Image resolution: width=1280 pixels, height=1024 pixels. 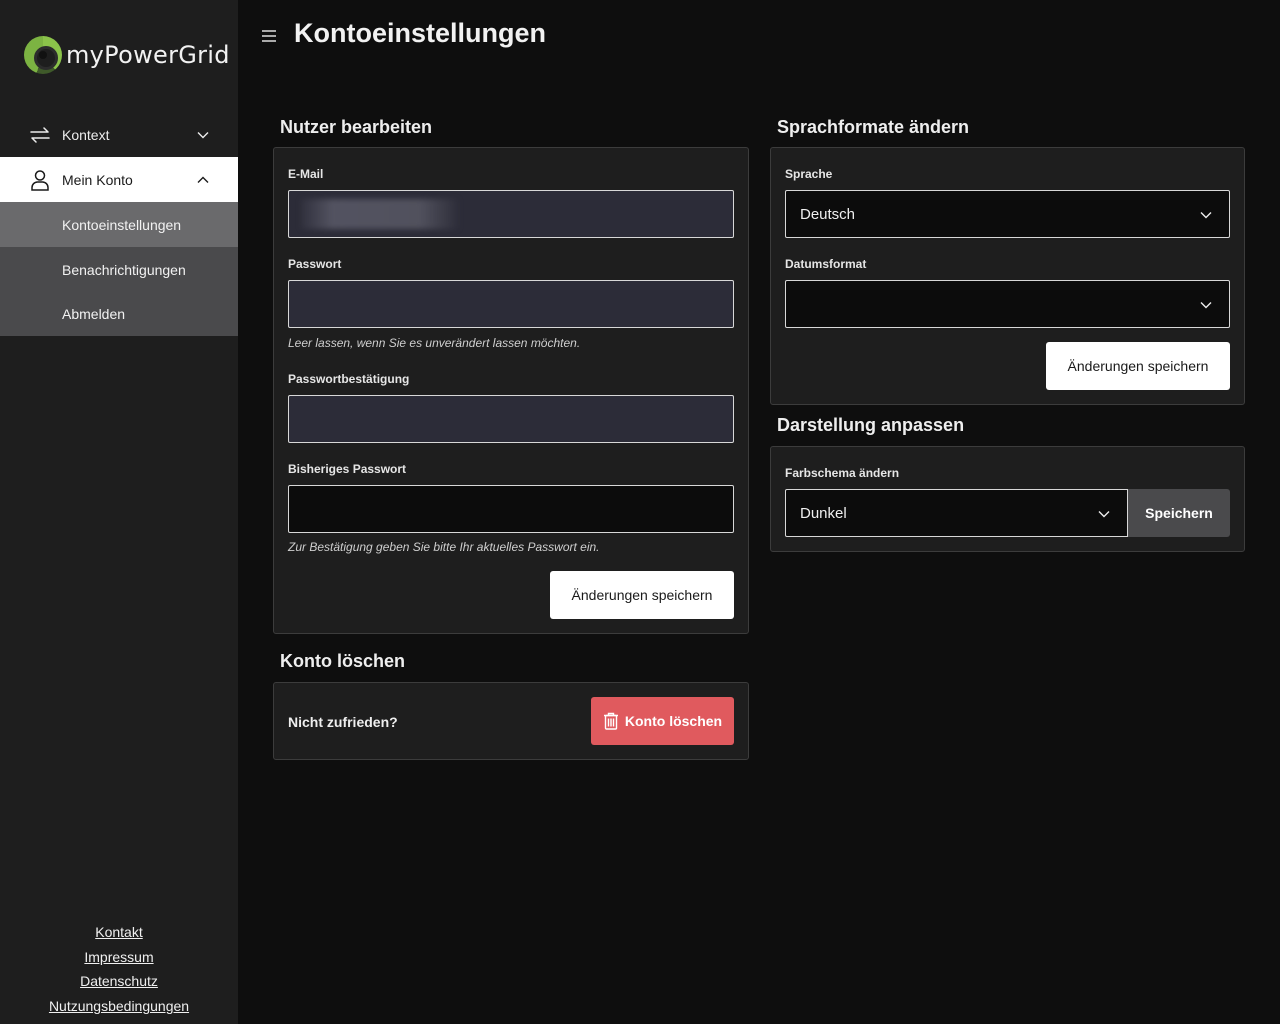 What do you see at coordinates (511, 304) in the screenshot?
I see `password-field` at bounding box center [511, 304].